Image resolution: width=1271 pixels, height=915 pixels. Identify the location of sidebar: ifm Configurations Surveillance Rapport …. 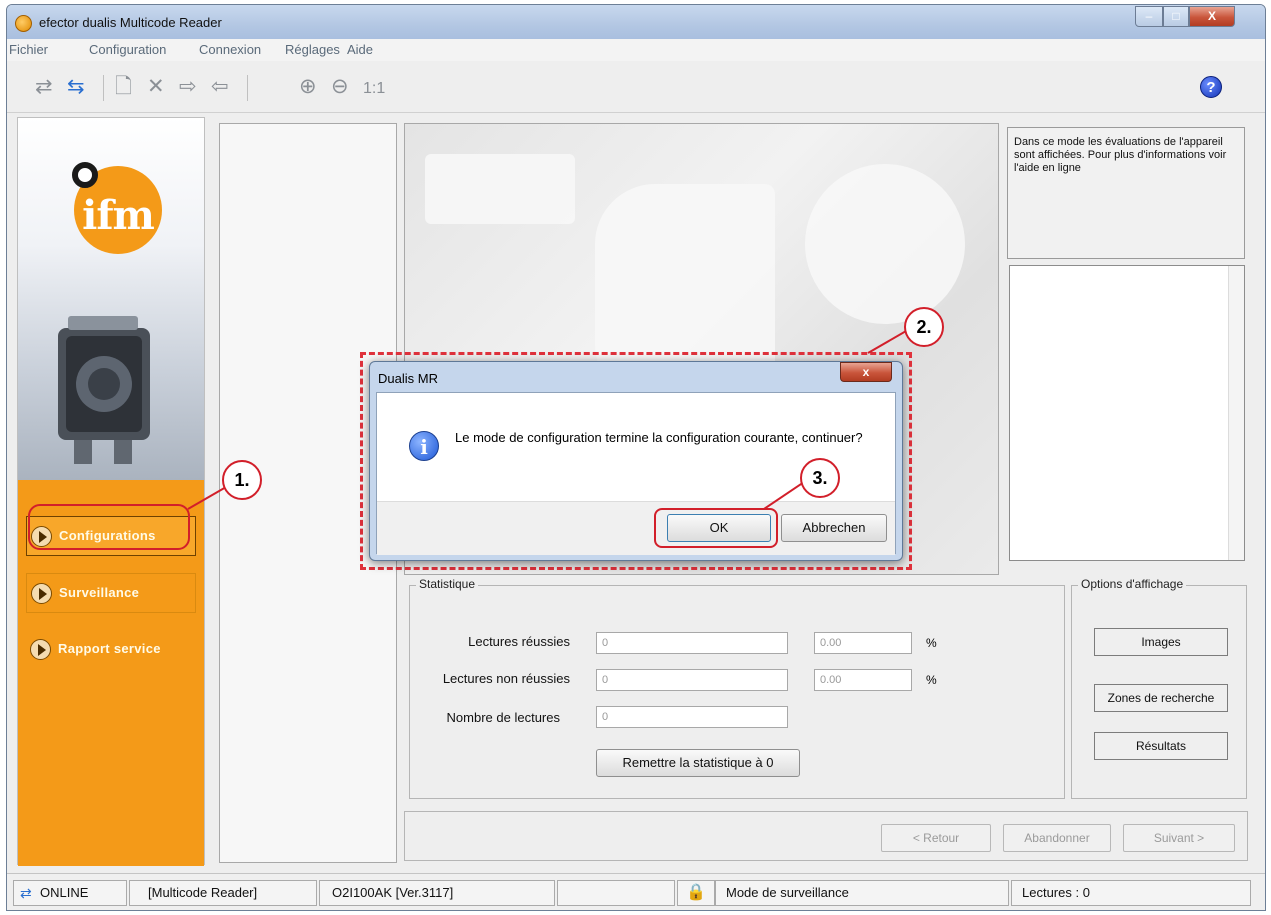
(111, 491).